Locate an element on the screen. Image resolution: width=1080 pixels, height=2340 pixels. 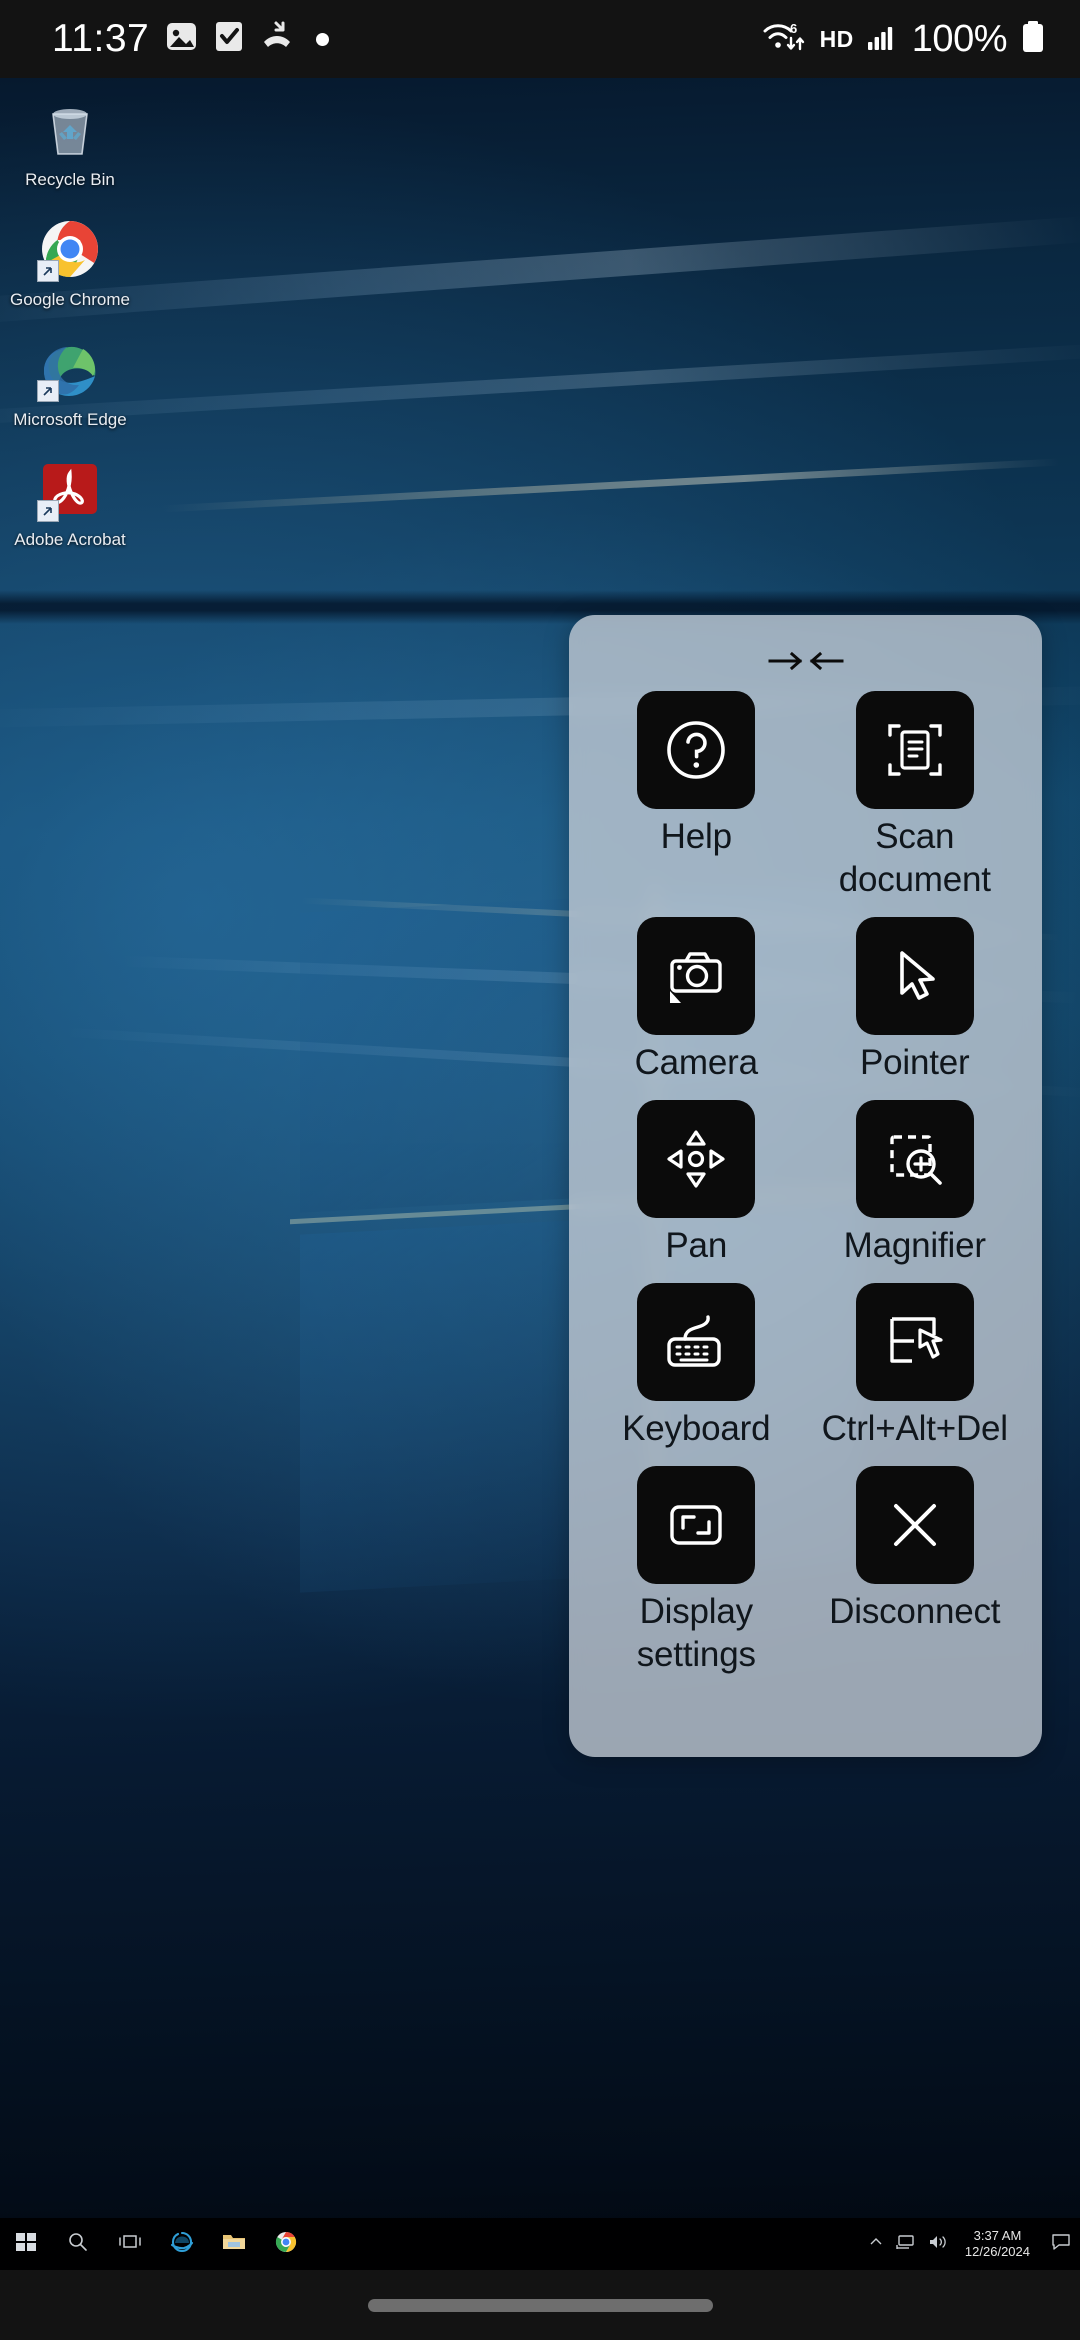
folder-icon is located at coordinates (234, 2244).